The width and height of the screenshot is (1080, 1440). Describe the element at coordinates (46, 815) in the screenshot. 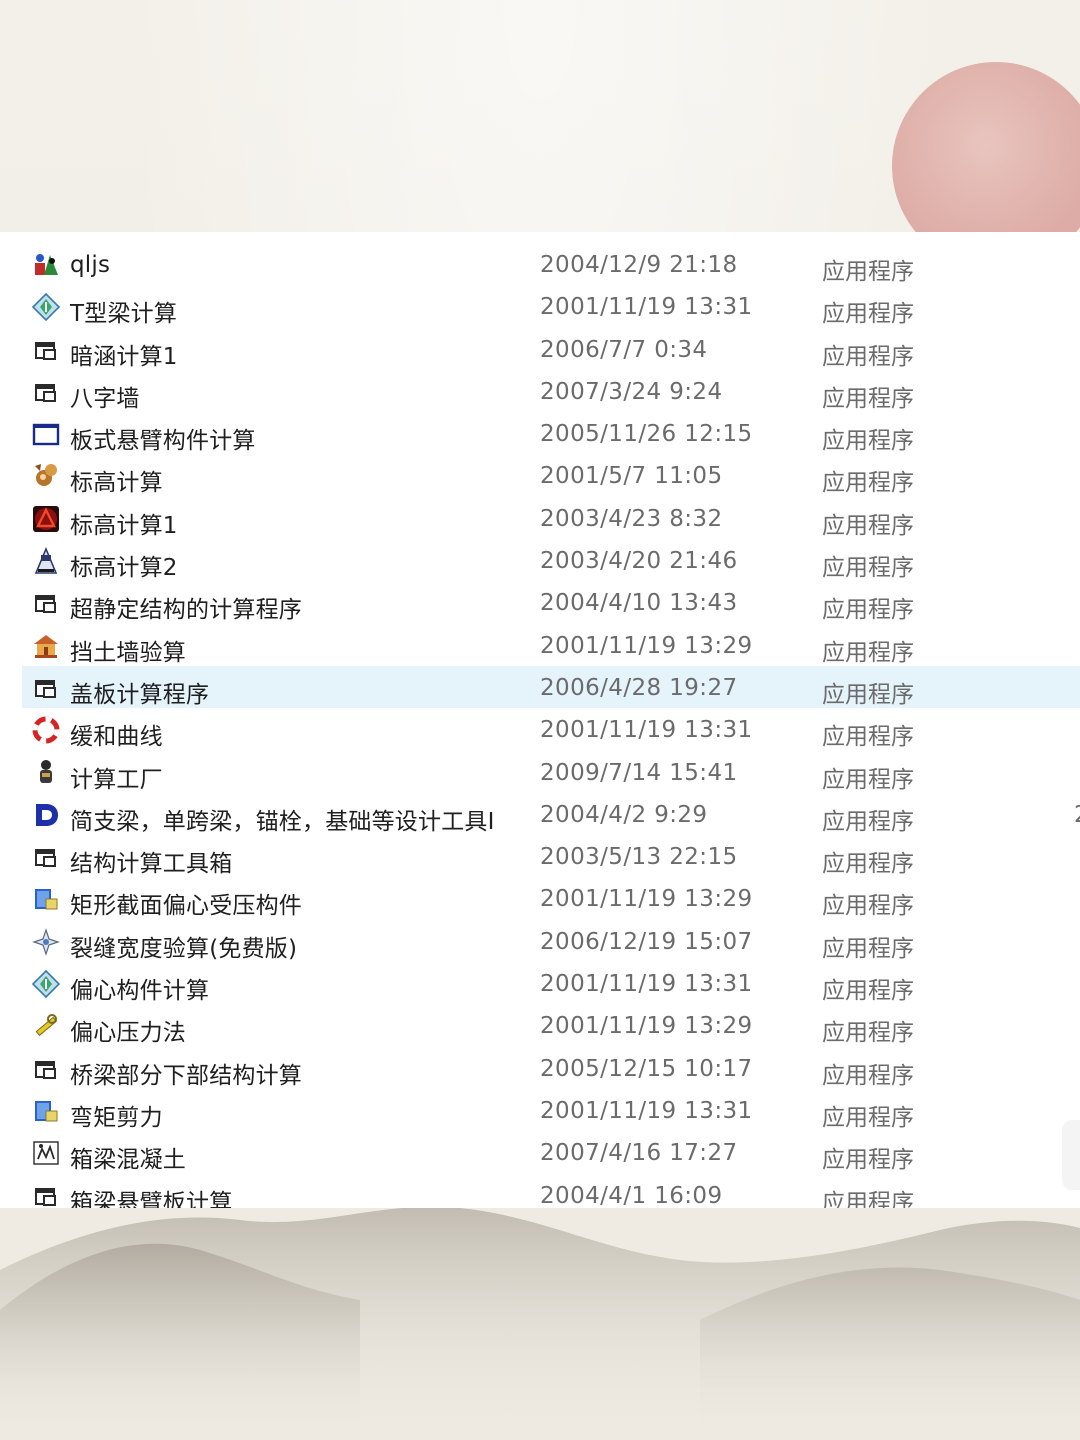

I see `blue-d-icon` at that location.